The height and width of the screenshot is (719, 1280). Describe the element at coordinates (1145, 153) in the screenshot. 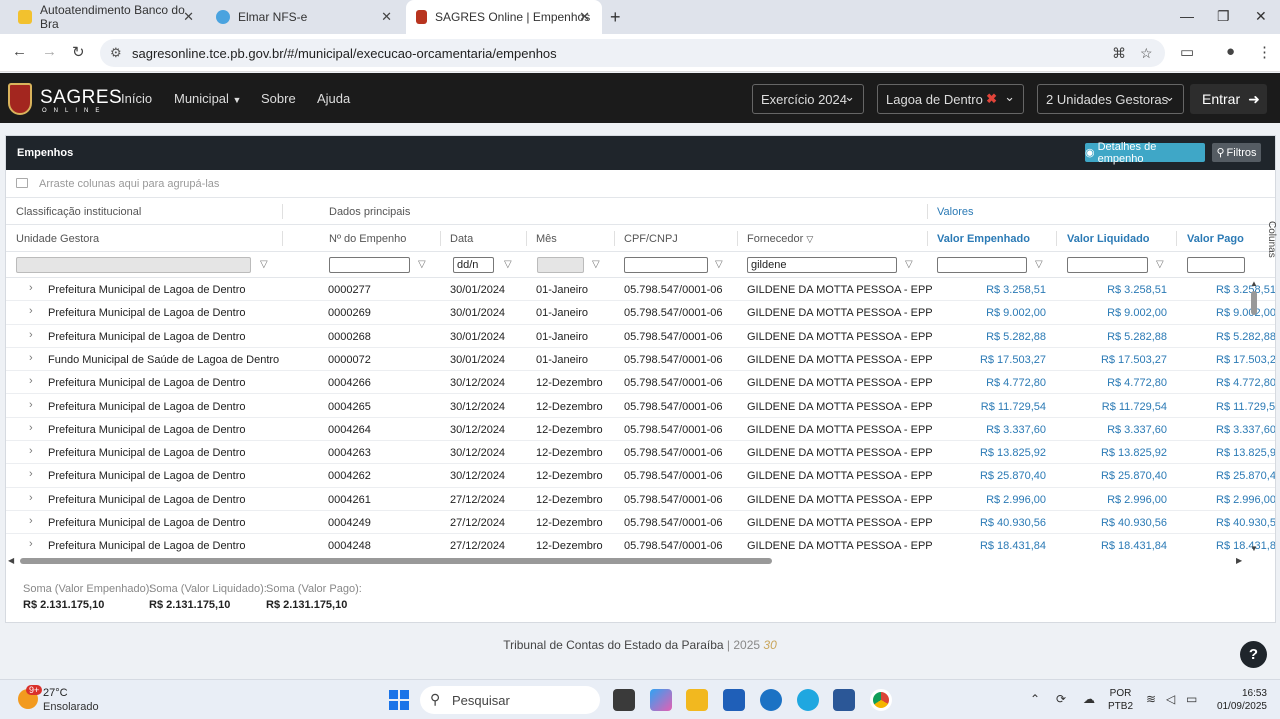

I see `detalhes-empenho-button: ◉ Detalhes de empenho` at that location.